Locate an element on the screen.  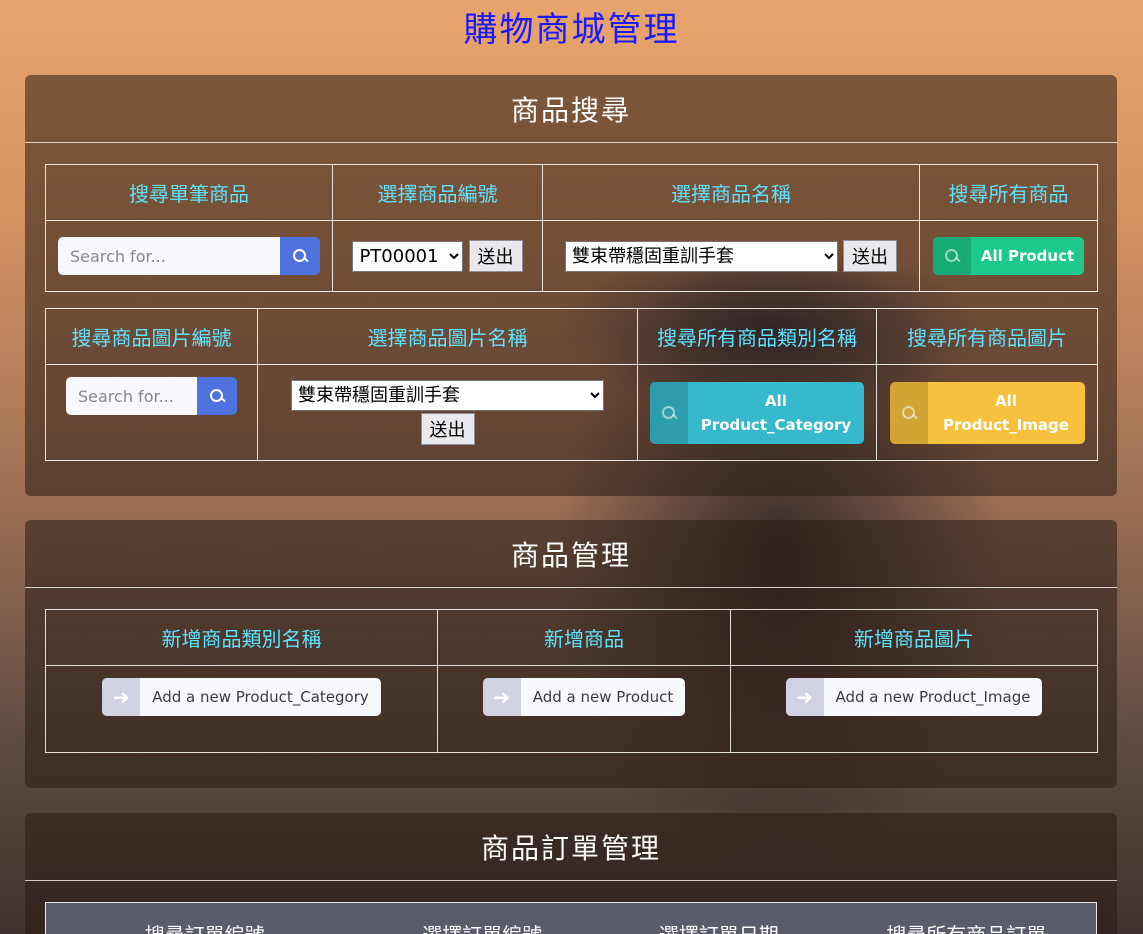
image-search-group is located at coordinates (151, 396).